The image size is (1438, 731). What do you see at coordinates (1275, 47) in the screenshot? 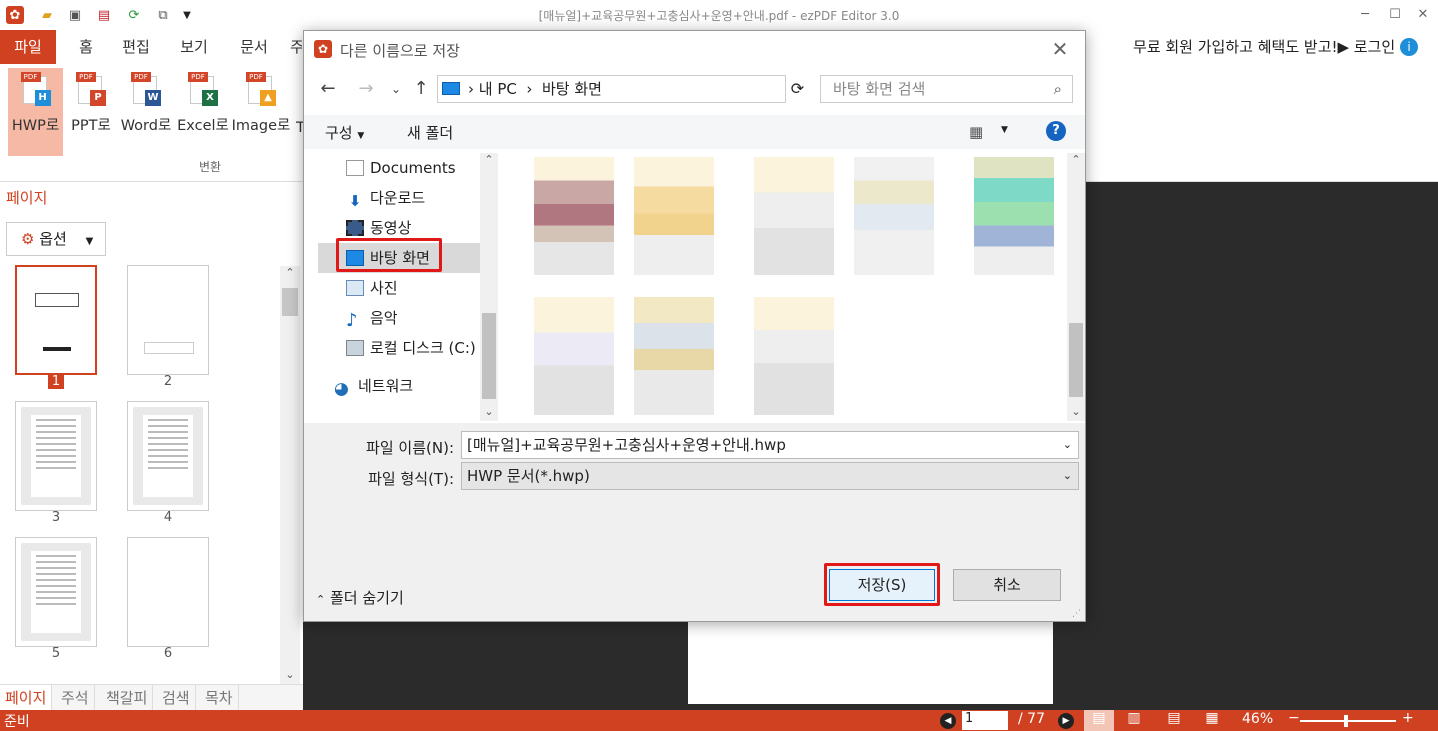
I see `promo-login-link: 무료 회원 가입하고 혜택도 받고!▶ 로그인 i` at bounding box center [1275, 47].